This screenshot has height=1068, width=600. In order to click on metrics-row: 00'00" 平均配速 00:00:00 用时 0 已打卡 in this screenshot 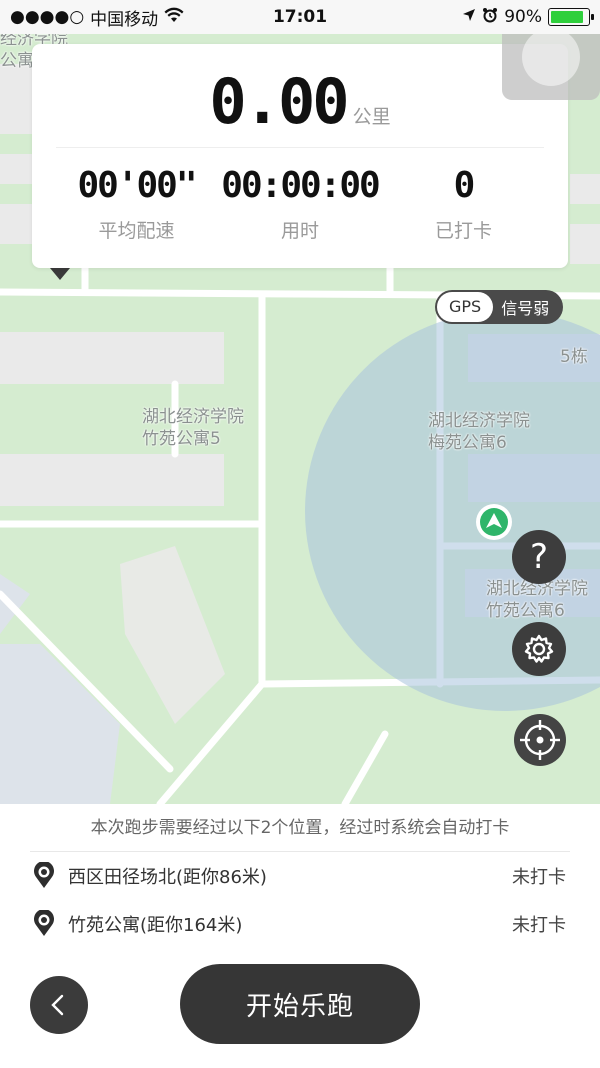, I will do `click(300, 195)`.